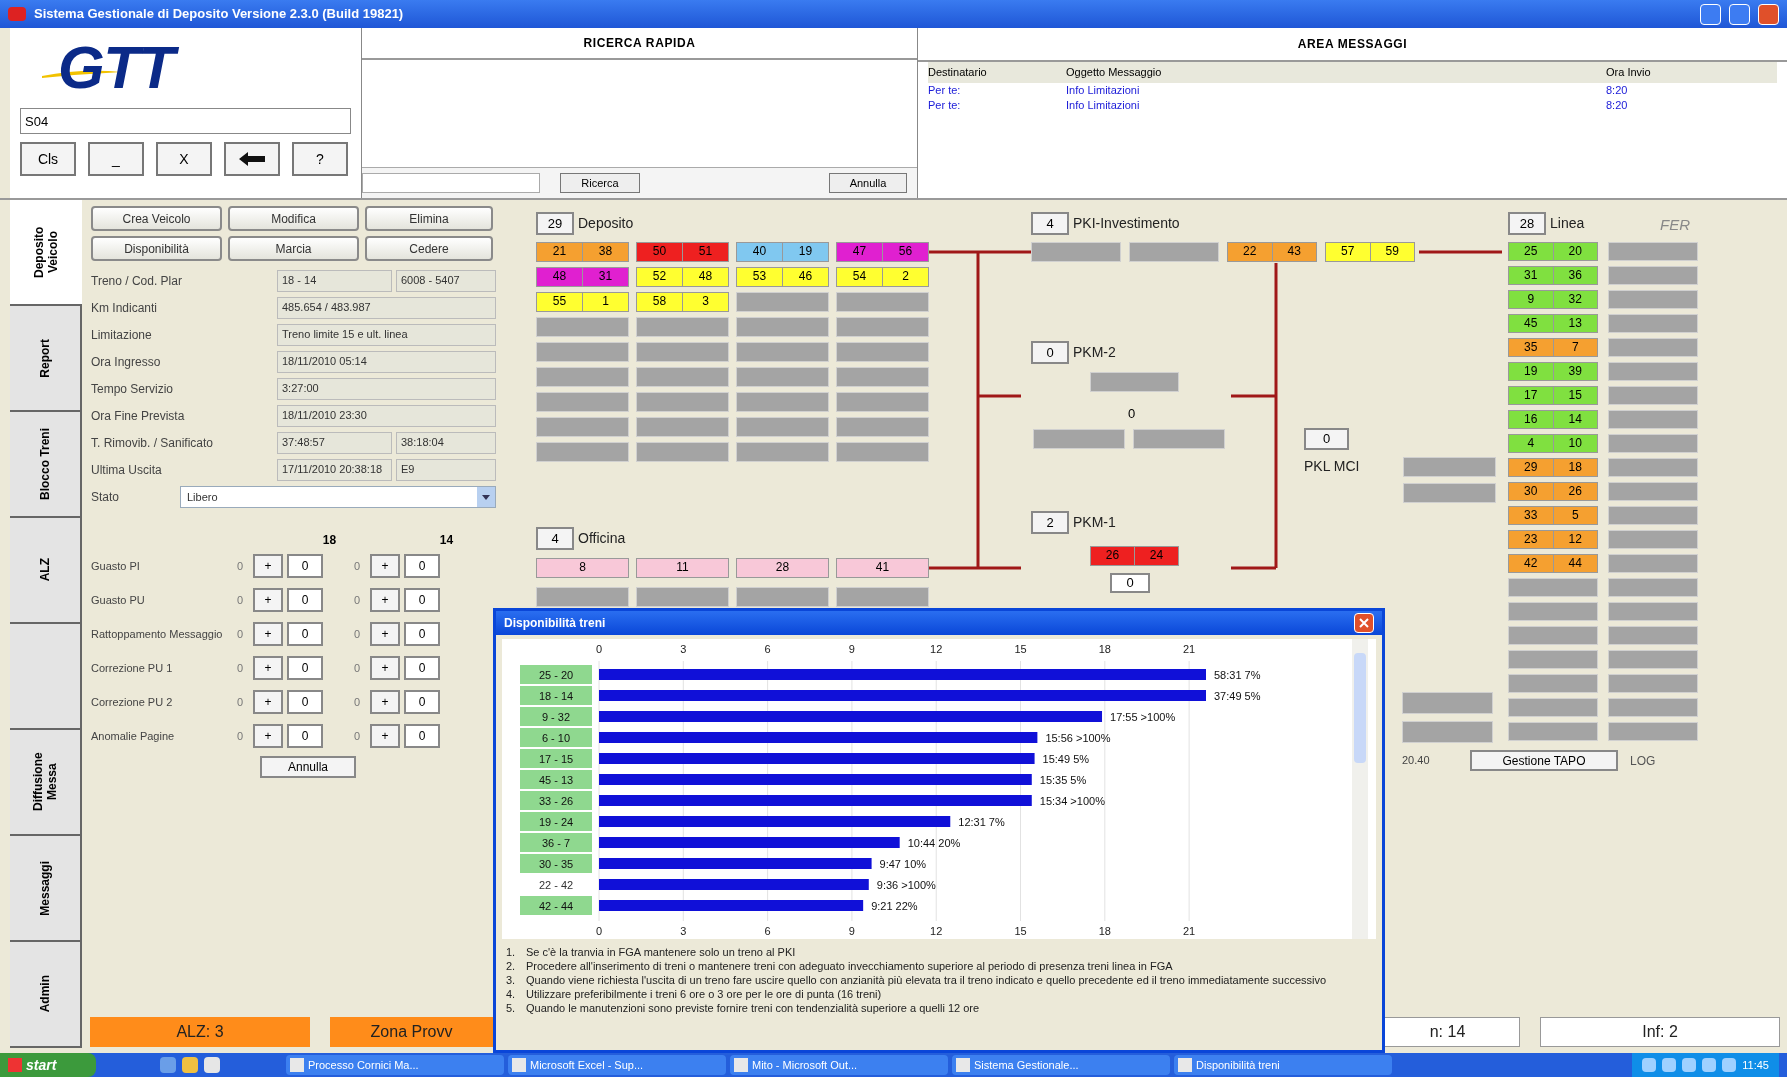 This screenshot has height=1077, width=1787. Describe the element at coordinates (1553, 371) in the screenshot. I see `train-slot: 19 39` at that location.